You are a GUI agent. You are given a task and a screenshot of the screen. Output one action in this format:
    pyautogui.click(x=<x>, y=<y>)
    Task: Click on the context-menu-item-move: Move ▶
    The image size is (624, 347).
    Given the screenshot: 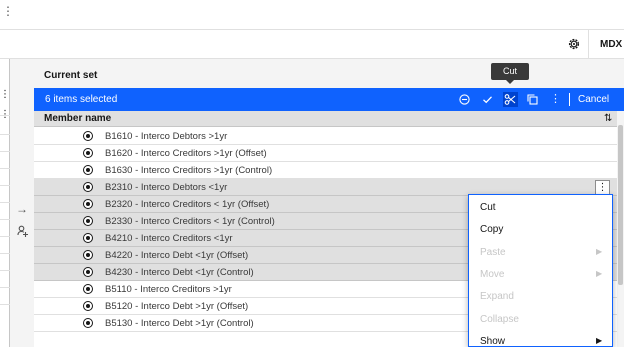 What is the action you would take?
    pyautogui.click(x=540, y=275)
    